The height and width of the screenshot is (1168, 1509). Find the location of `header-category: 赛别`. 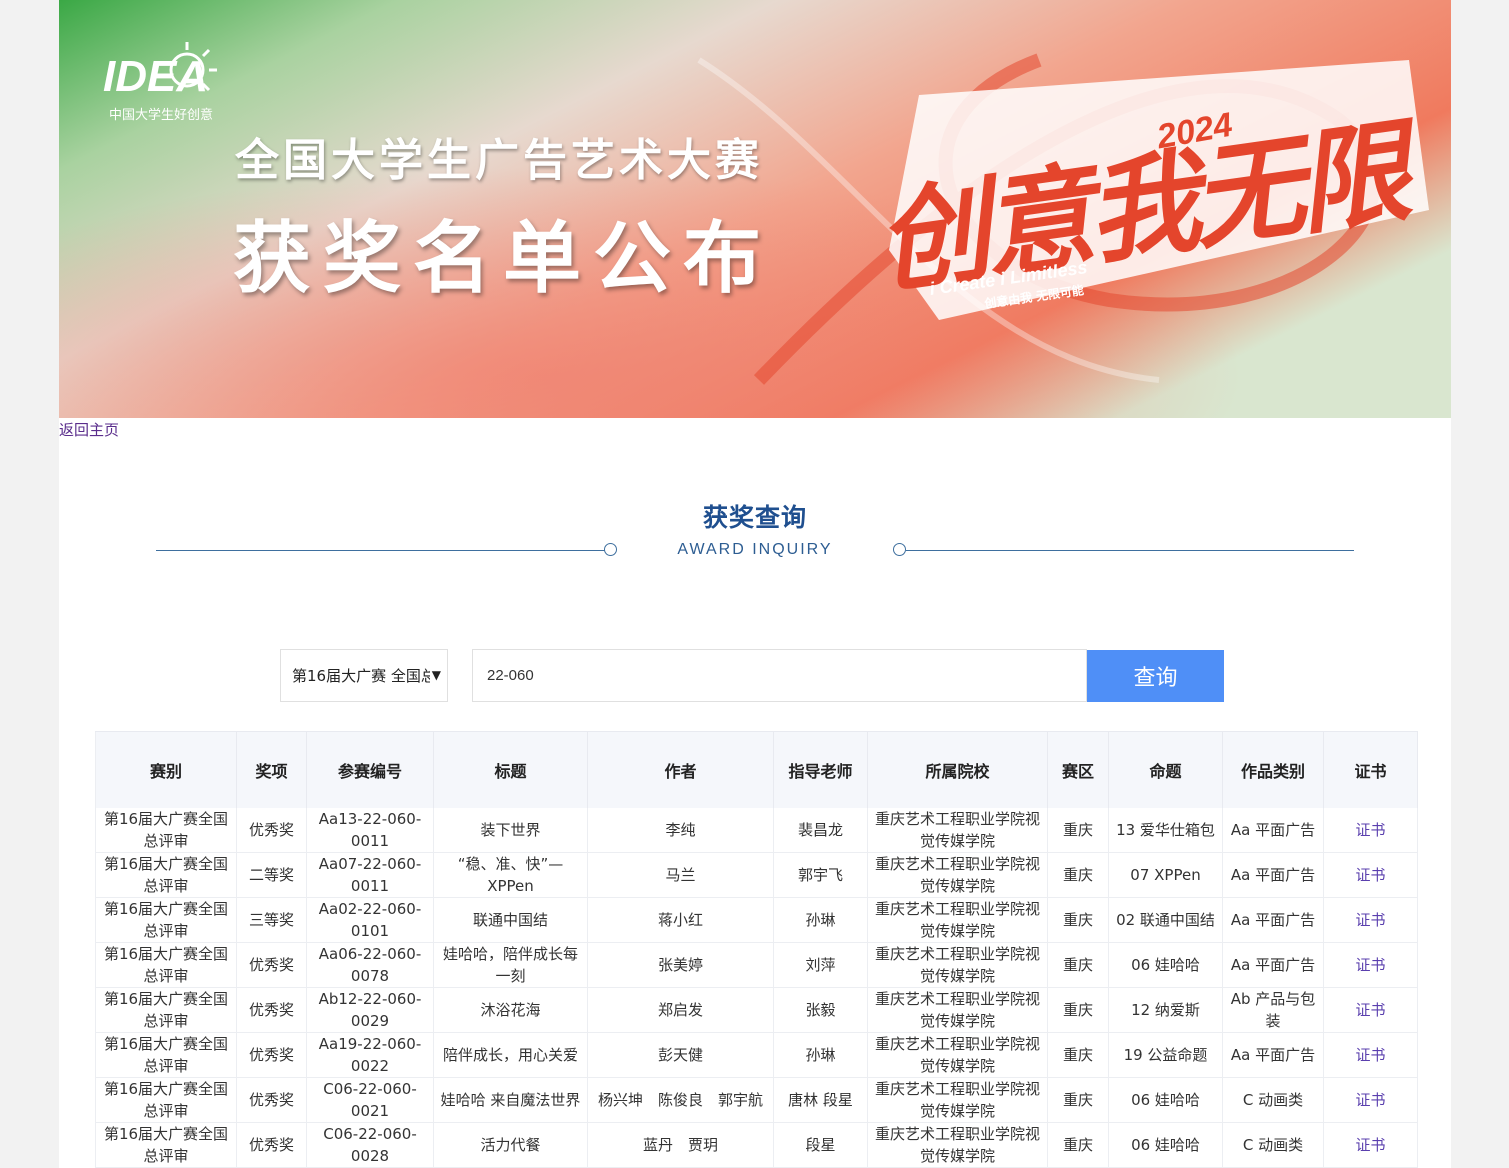

header-category: 赛别 is located at coordinates (166, 769).